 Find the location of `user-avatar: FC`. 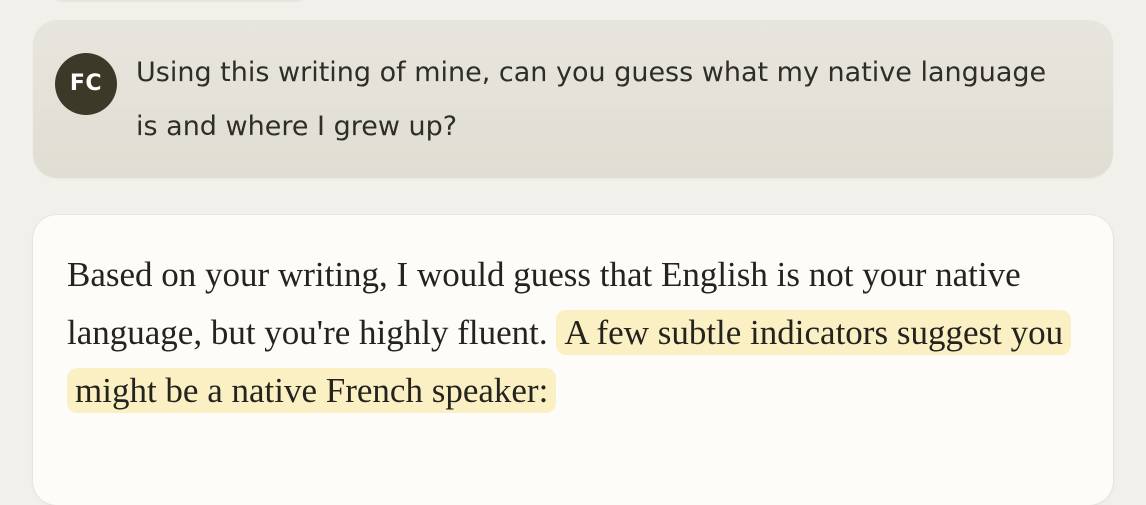

user-avatar: FC is located at coordinates (86, 84).